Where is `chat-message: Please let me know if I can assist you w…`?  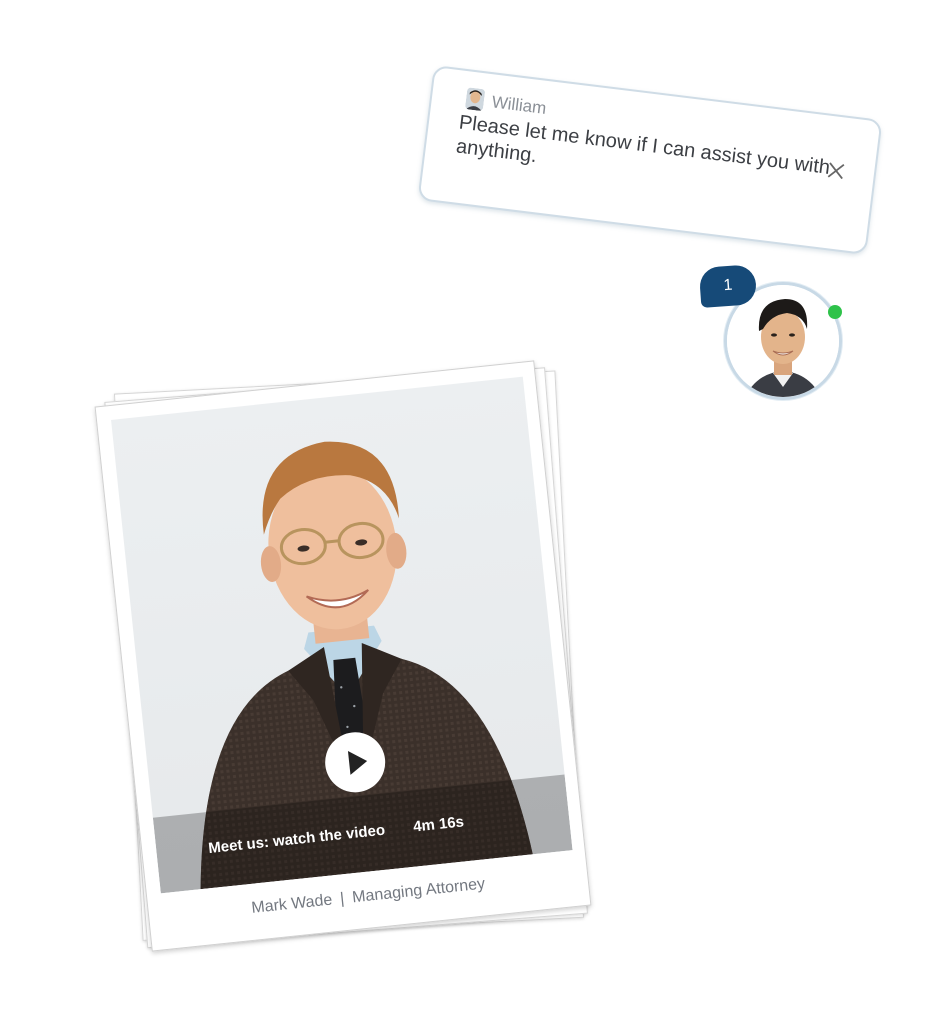 chat-message: Please let me know if I can assist you w… is located at coordinates (643, 145).